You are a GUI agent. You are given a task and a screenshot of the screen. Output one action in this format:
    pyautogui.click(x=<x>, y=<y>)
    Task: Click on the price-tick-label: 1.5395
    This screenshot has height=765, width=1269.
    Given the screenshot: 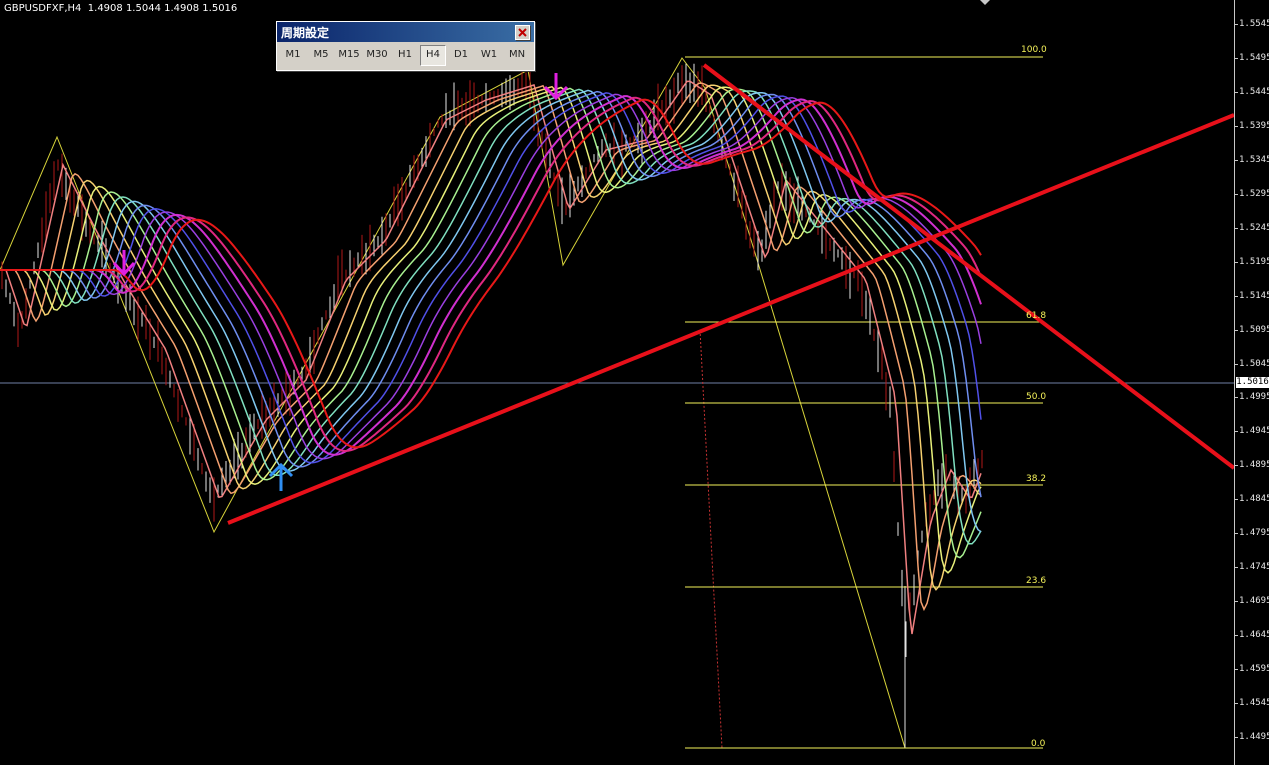 What is the action you would take?
    pyautogui.click(x=1254, y=125)
    